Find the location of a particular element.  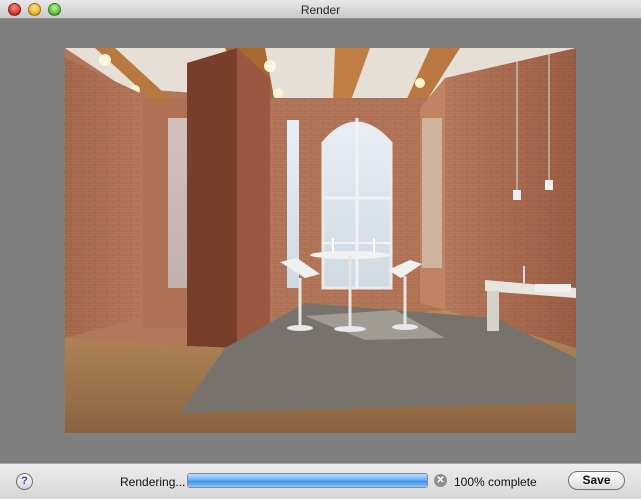

render-progress-bar is located at coordinates (307, 480).